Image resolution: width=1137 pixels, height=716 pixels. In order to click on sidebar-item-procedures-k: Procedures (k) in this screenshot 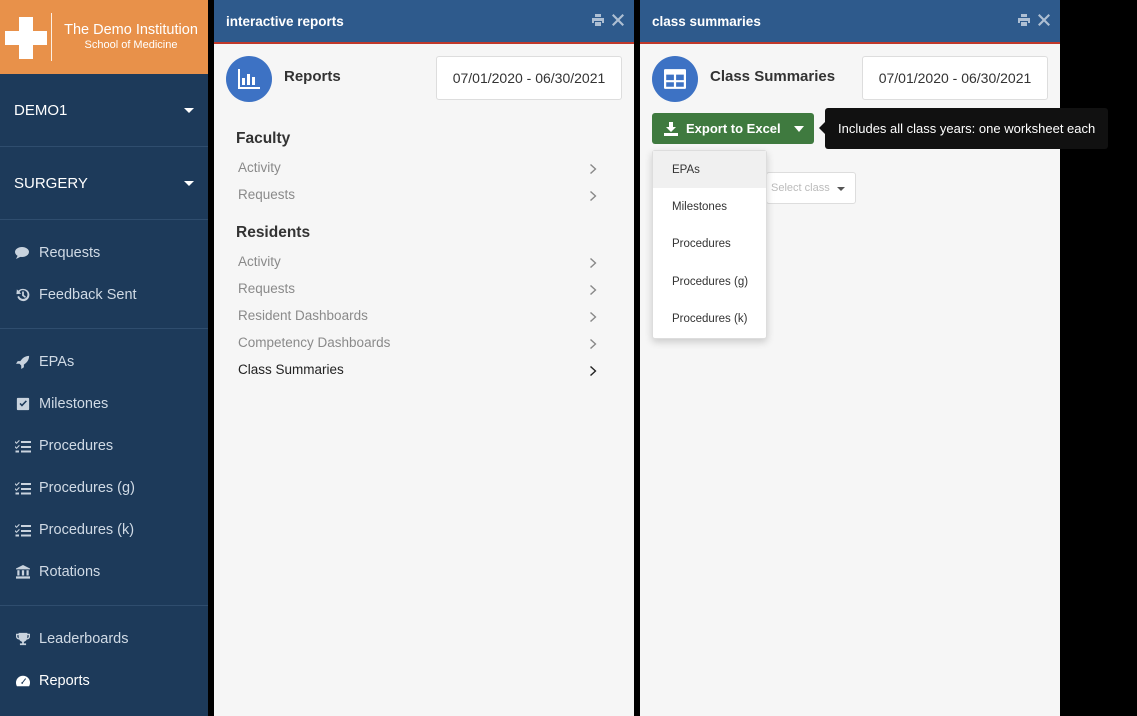, I will do `click(104, 530)`.